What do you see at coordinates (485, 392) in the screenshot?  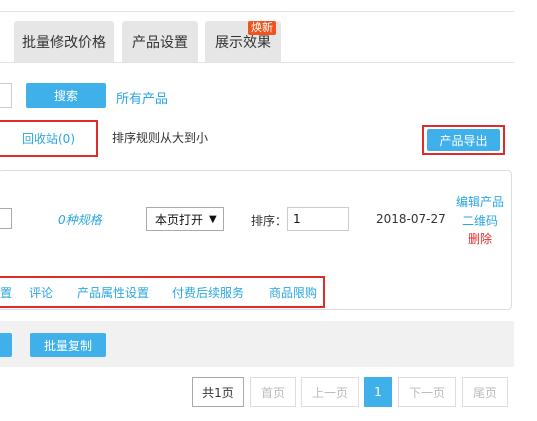 I see `pagination-last: 尾页` at bounding box center [485, 392].